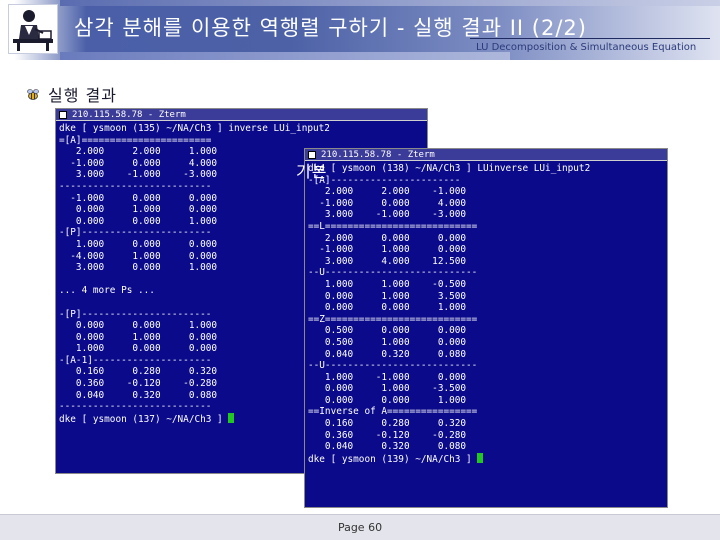 The image size is (720, 540). Describe the element at coordinates (82, 95) in the screenshot. I see `bullet-text: 실행 결과` at that location.